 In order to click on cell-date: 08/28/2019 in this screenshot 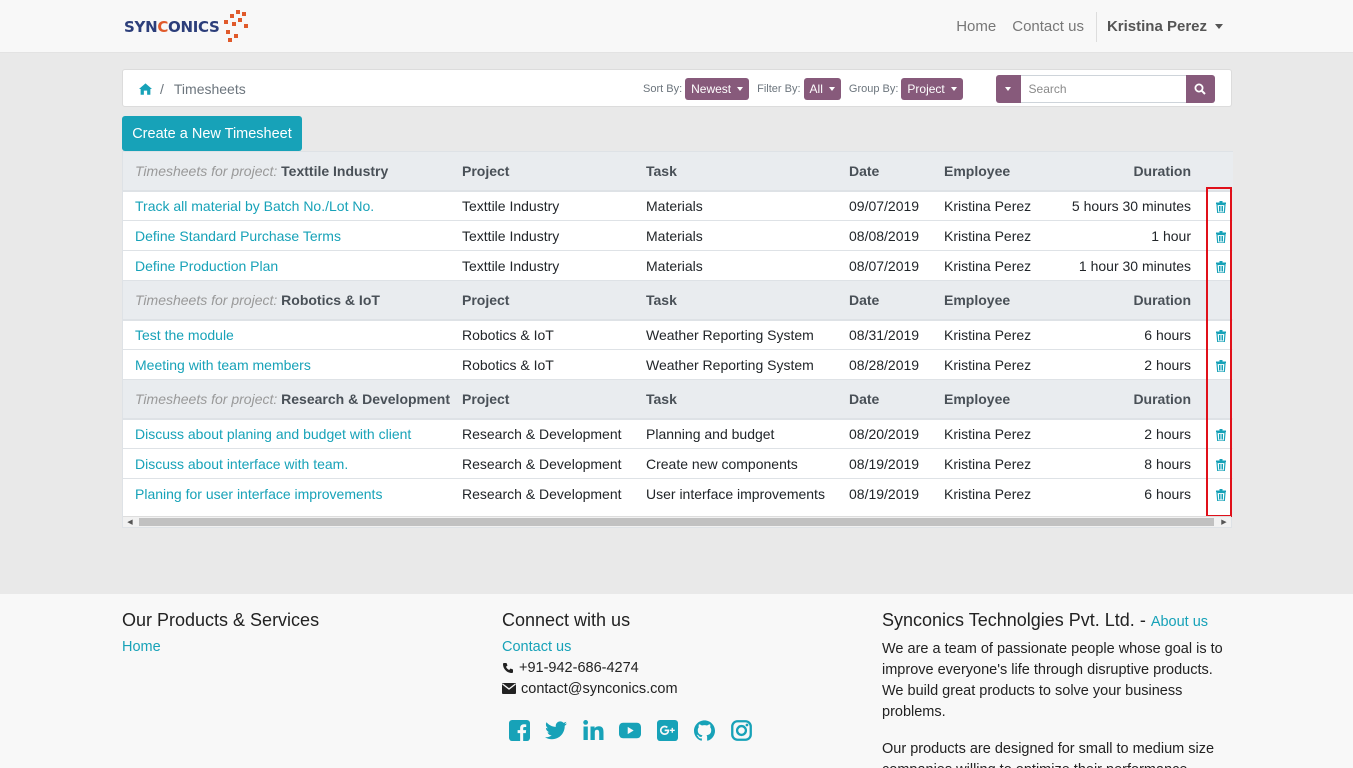, I will do `click(896, 364)`.